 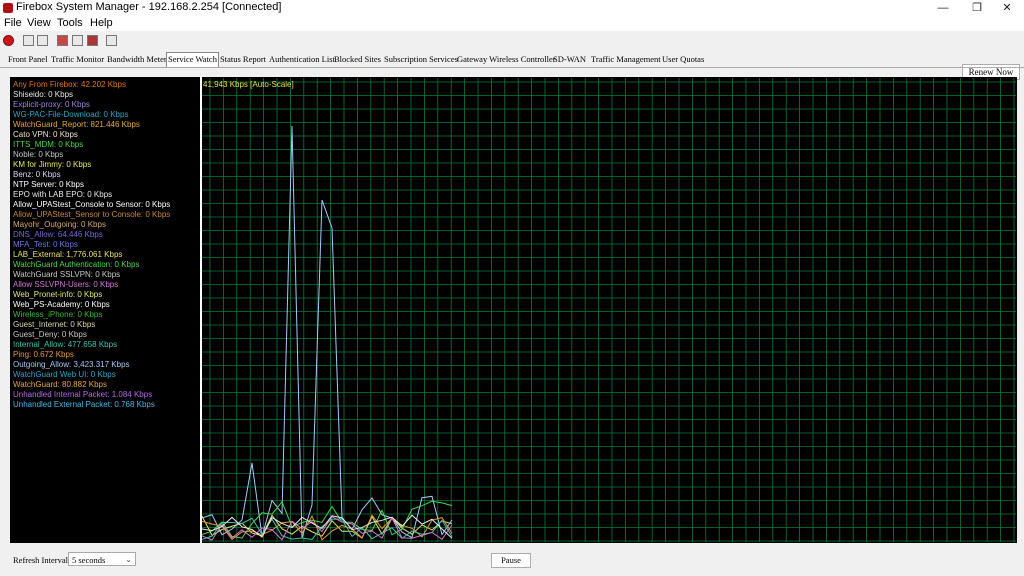 I want to click on chevron-down-icon: ⌄, so click(x=128, y=559).